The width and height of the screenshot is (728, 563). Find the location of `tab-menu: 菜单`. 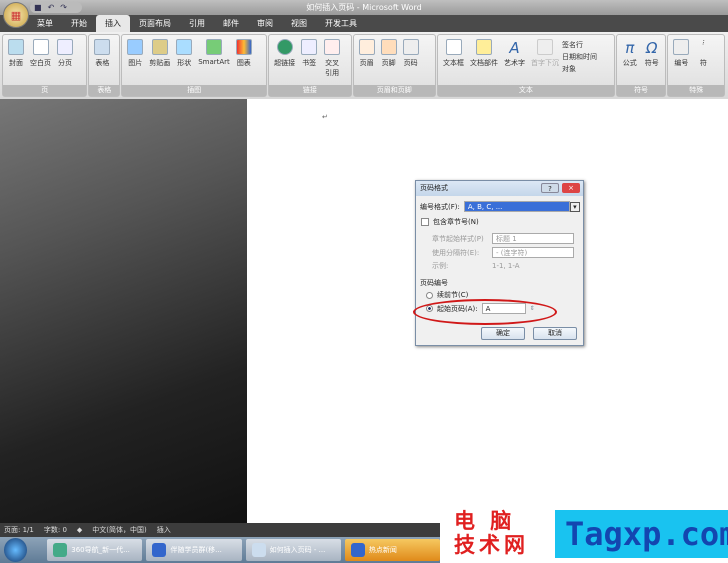

tab-menu: 菜单 is located at coordinates (45, 23).